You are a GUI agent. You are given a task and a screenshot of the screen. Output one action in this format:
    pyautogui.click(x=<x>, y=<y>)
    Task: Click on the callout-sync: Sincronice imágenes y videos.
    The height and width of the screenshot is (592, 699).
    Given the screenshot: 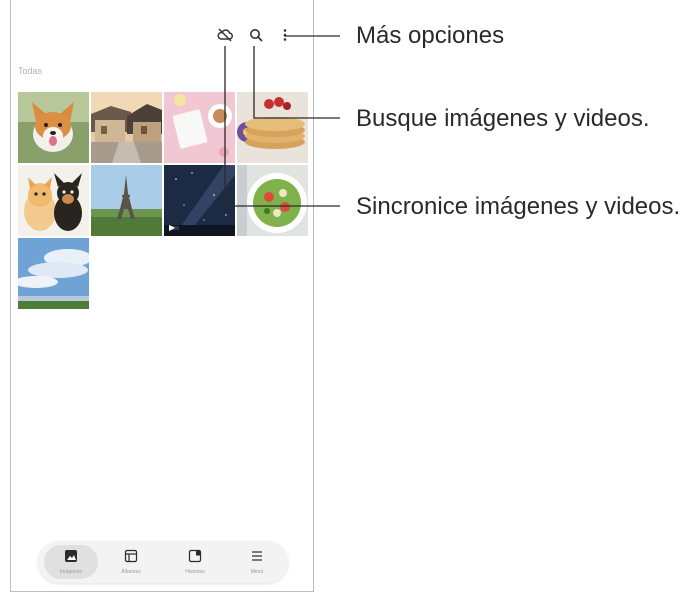 What is the action you would take?
    pyautogui.click(x=518, y=206)
    